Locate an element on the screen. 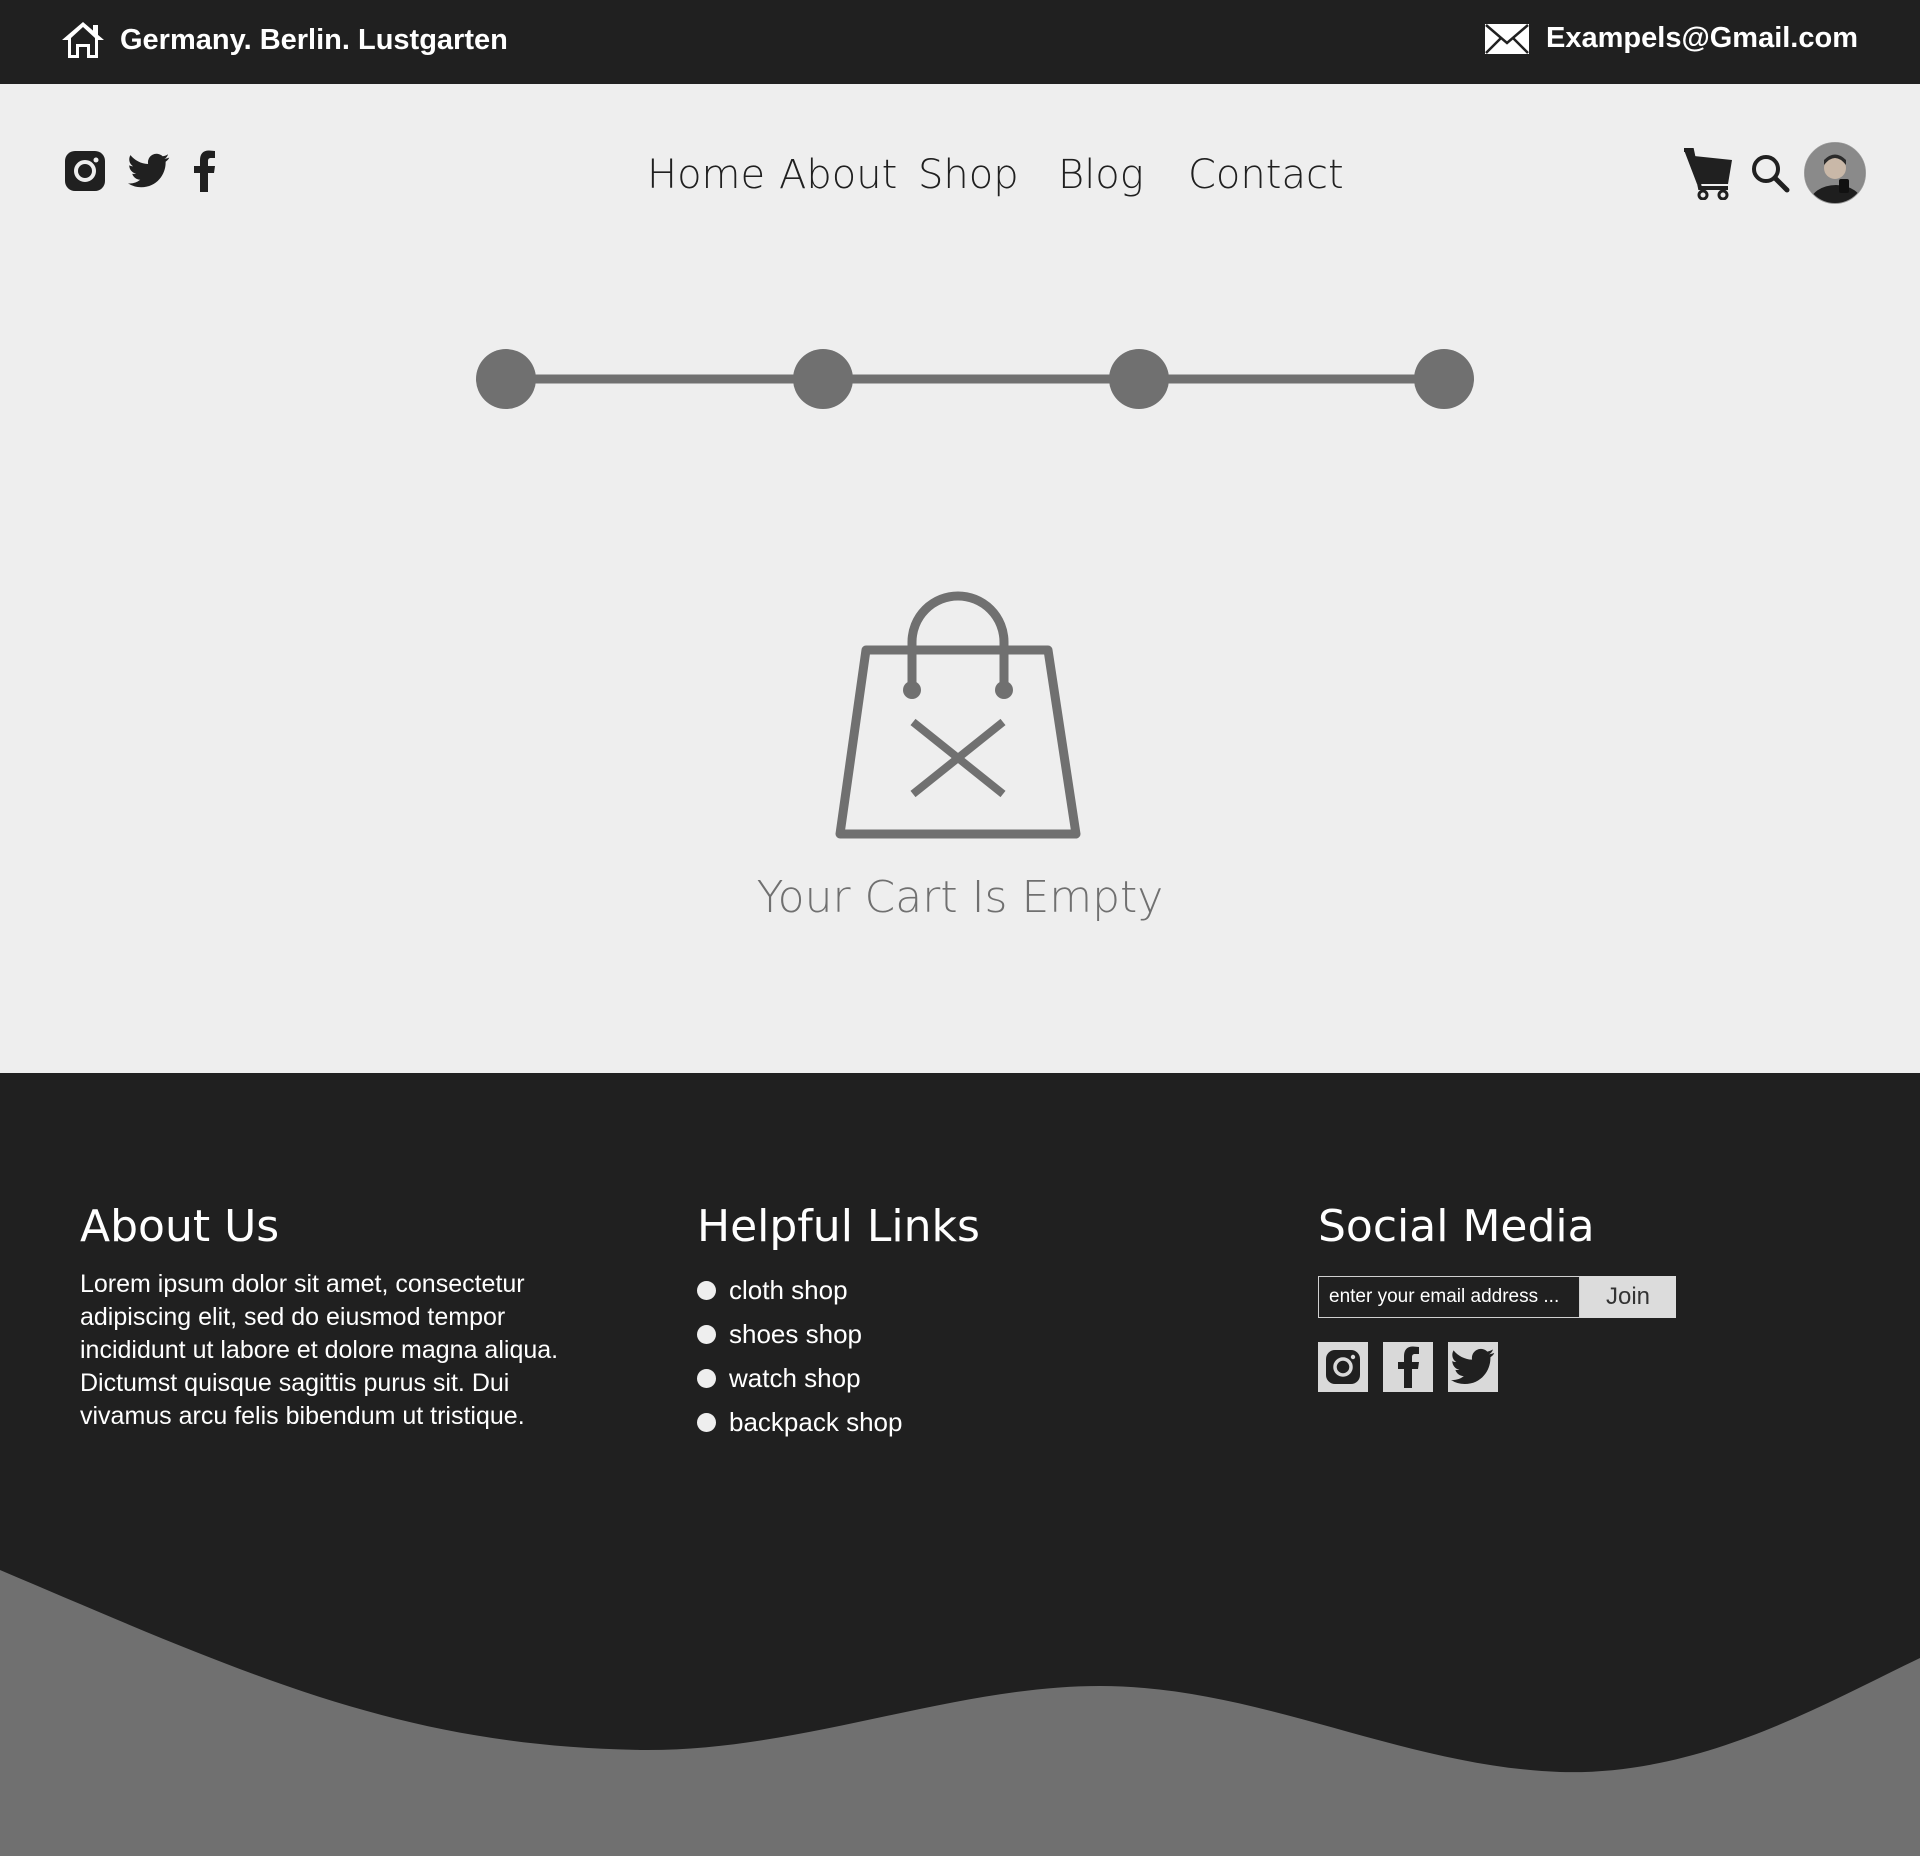 Image resolution: width=1920 pixels, height=1856 pixels. main-nav: Home About Shop Blog Contact is located at coordinates (960, 182).